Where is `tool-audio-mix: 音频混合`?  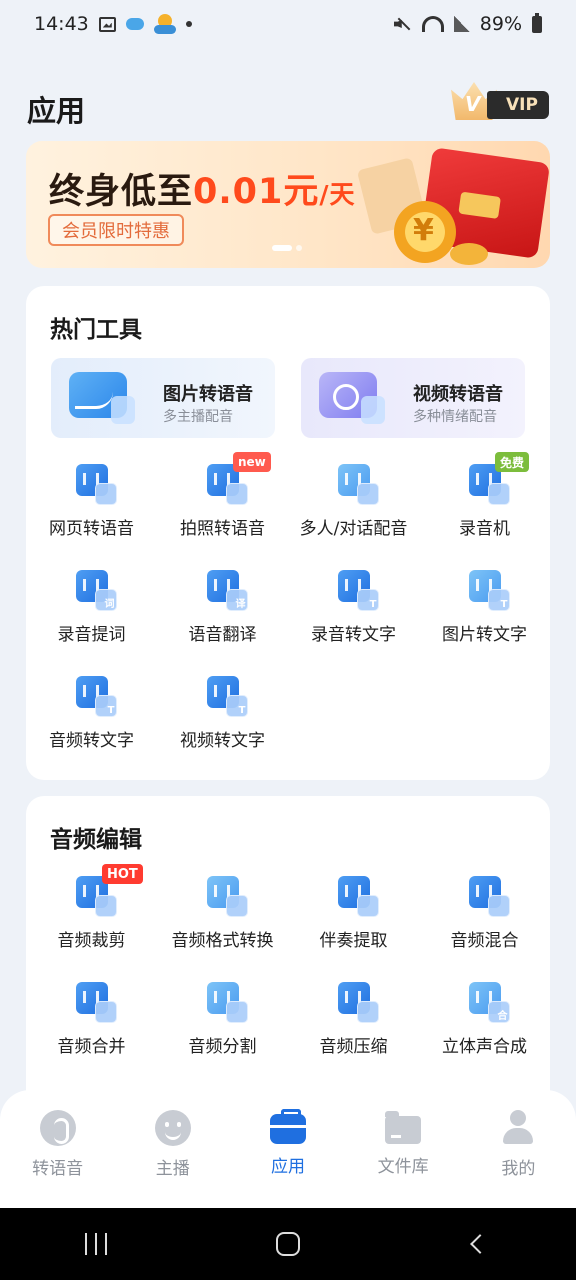 tool-audio-mix: 音频混合 is located at coordinates (484, 926).